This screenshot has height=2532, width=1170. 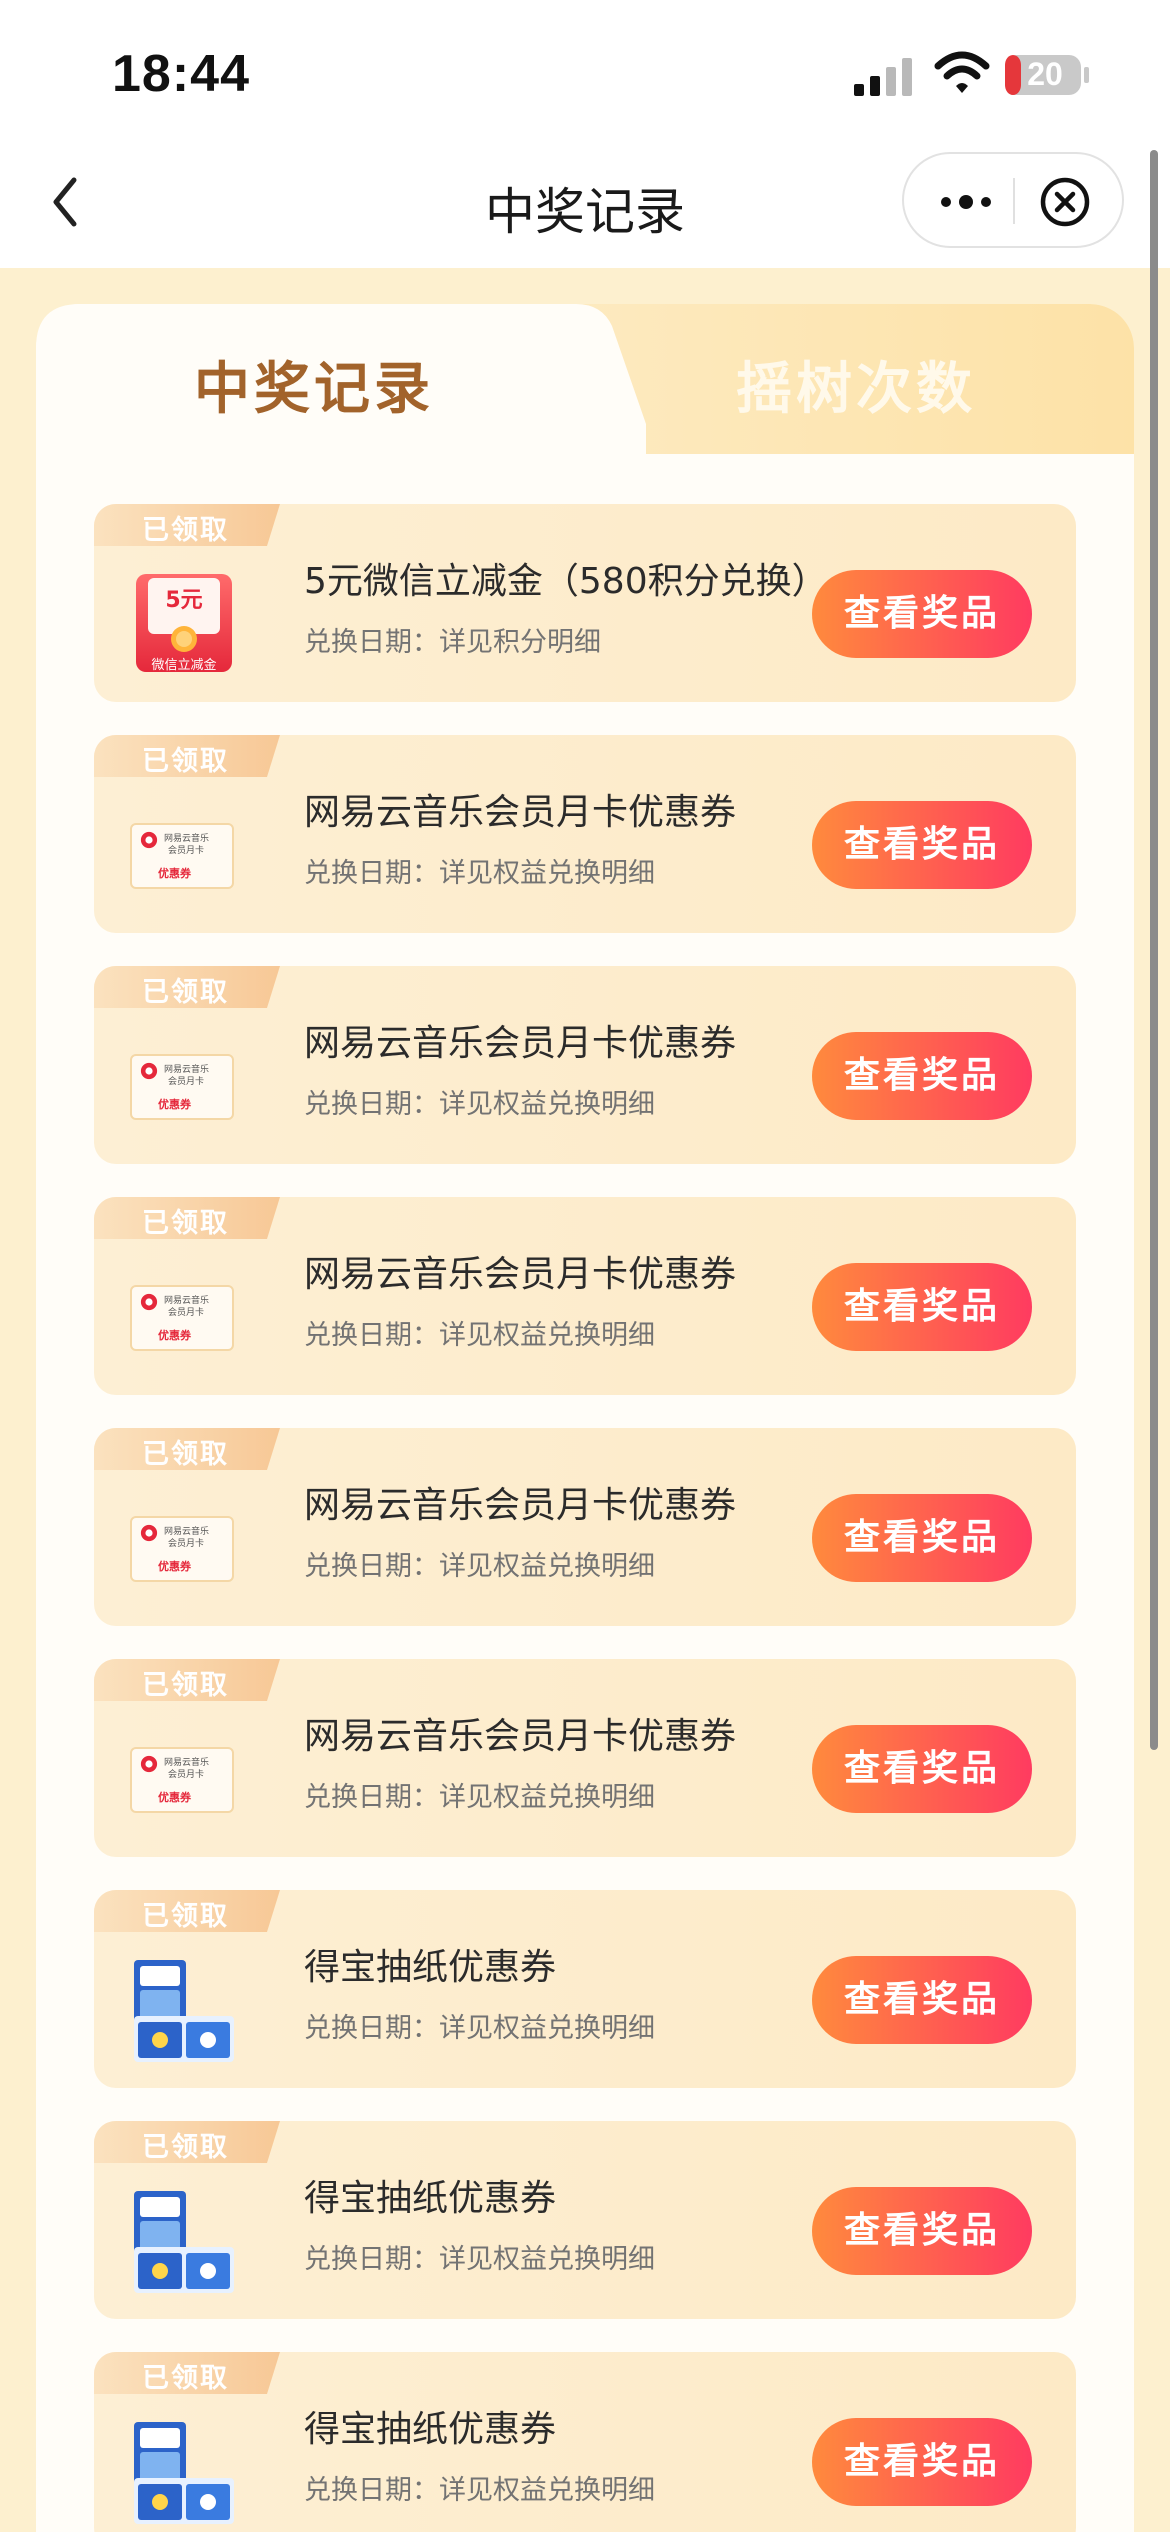 What do you see at coordinates (566, 581) in the screenshot?
I see `prize-title: 5元微信立减金（580积分兑换）` at bounding box center [566, 581].